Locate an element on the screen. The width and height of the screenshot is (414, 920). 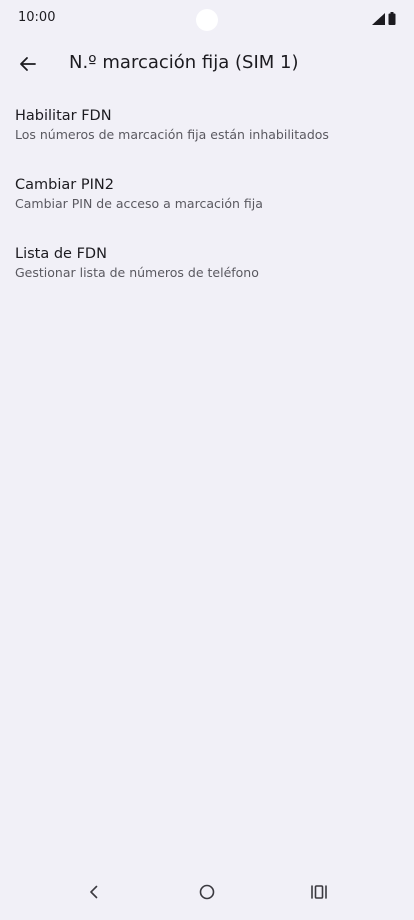
battery-icon is located at coordinates (392, 18).